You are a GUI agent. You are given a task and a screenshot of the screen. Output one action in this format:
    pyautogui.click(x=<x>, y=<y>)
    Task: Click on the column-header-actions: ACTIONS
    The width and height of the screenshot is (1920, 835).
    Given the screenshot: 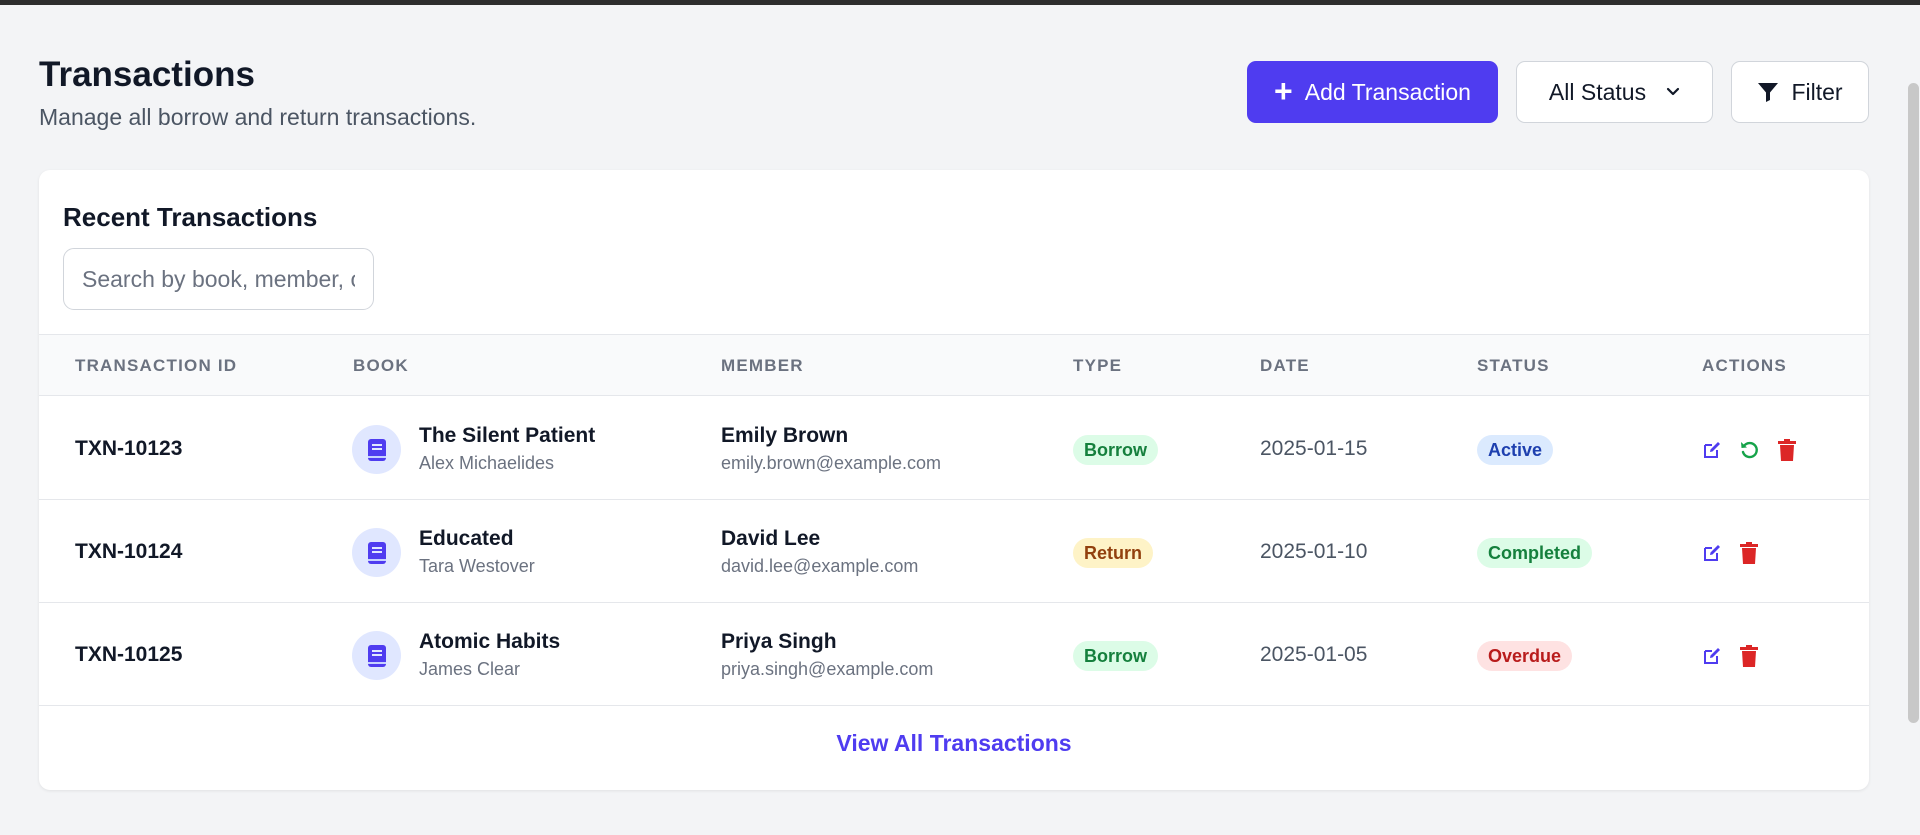 What is the action you would take?
    pyautogui.click(x=1744, y=365)
    